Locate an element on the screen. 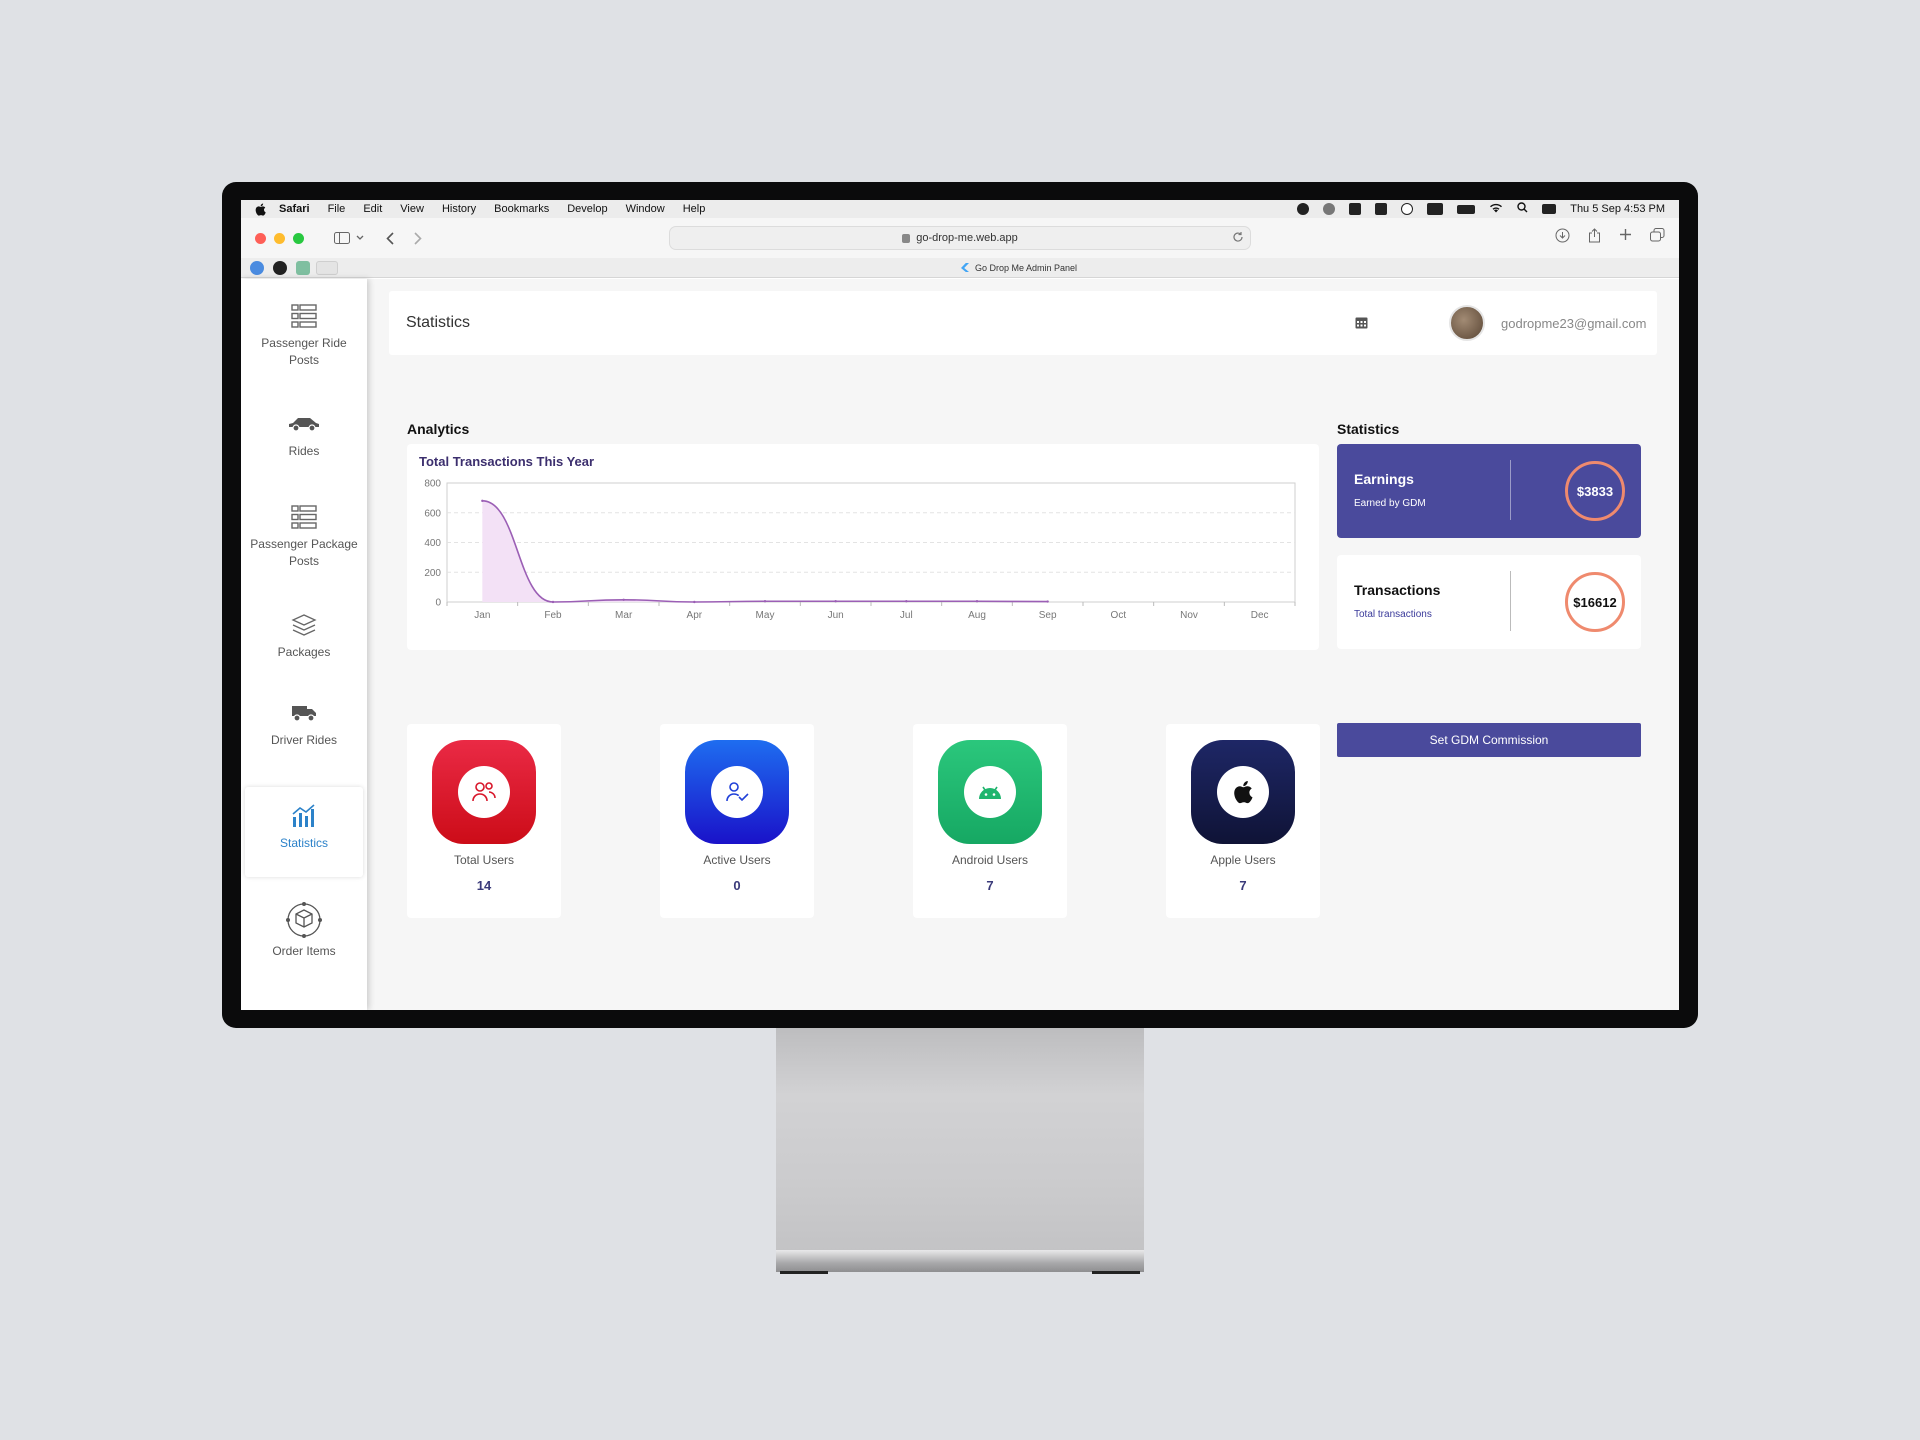 This screenshot has height=1440, width=1920. x-tick-label: Jul is located at coordinates (906, 615).